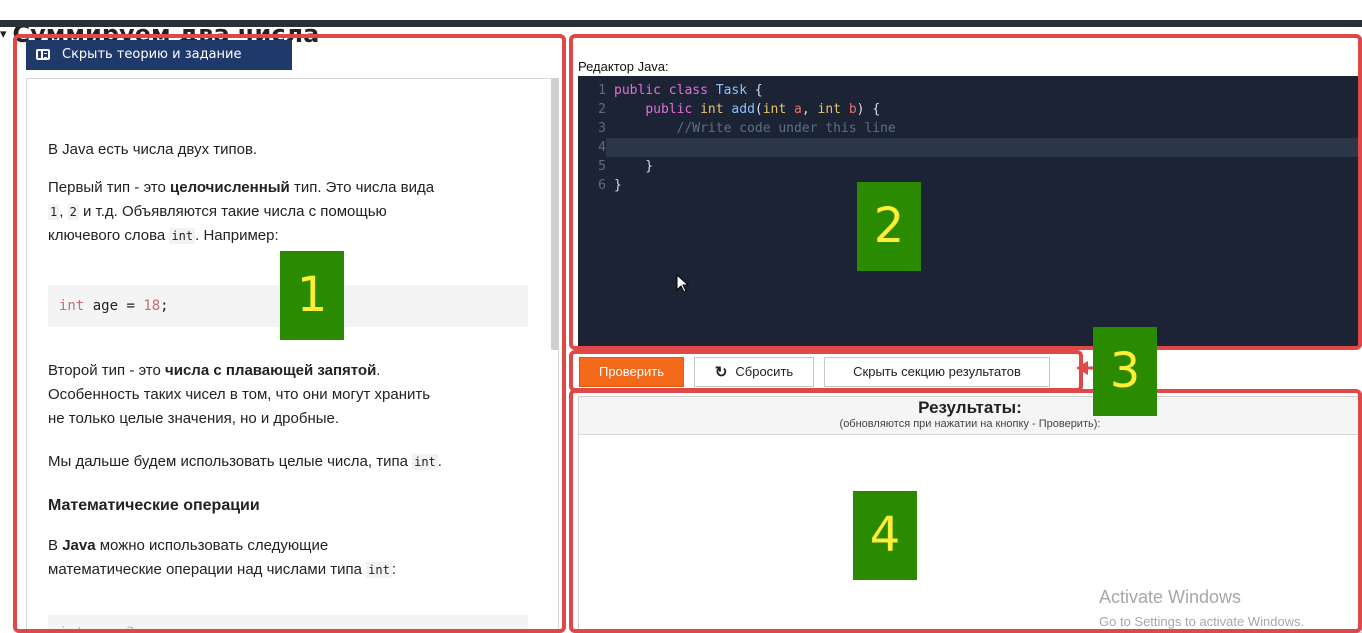 This screenshot has height=633, width=1362. I want to click on results-title: Результаты:, so click(970, 407).